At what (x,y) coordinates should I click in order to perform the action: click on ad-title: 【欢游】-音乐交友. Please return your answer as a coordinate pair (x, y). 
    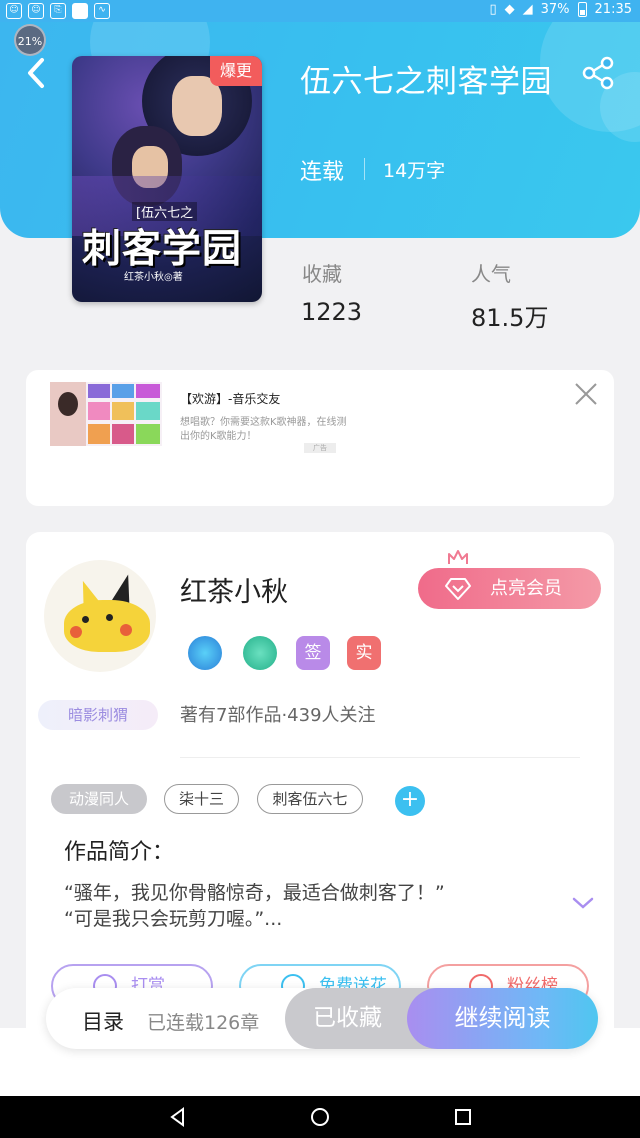
    Looking at the image, I should click on (230, 399).